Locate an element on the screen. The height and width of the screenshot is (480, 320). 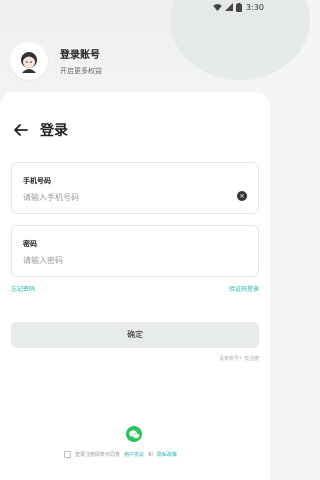
password-input is located at coordinates (123, 260).